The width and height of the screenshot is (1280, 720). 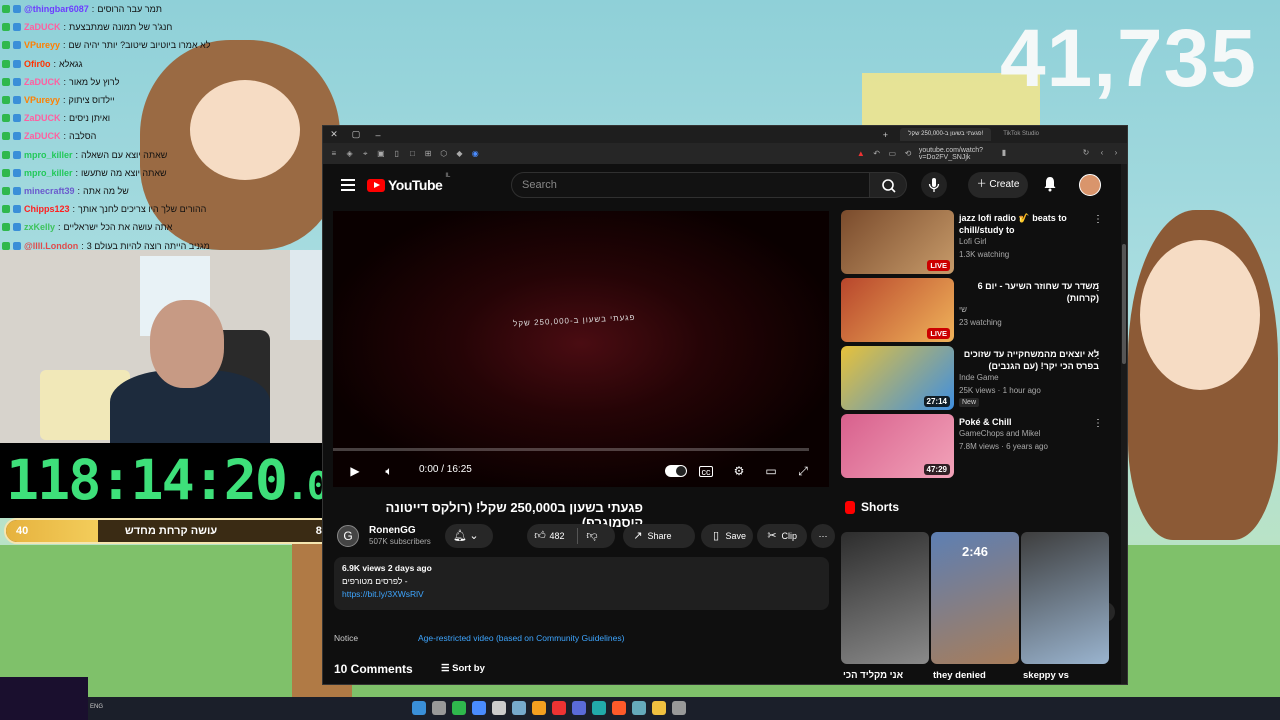 I want to click on description-link: https://bit.ly/3XWsRlV, so click(x=581, y=594).